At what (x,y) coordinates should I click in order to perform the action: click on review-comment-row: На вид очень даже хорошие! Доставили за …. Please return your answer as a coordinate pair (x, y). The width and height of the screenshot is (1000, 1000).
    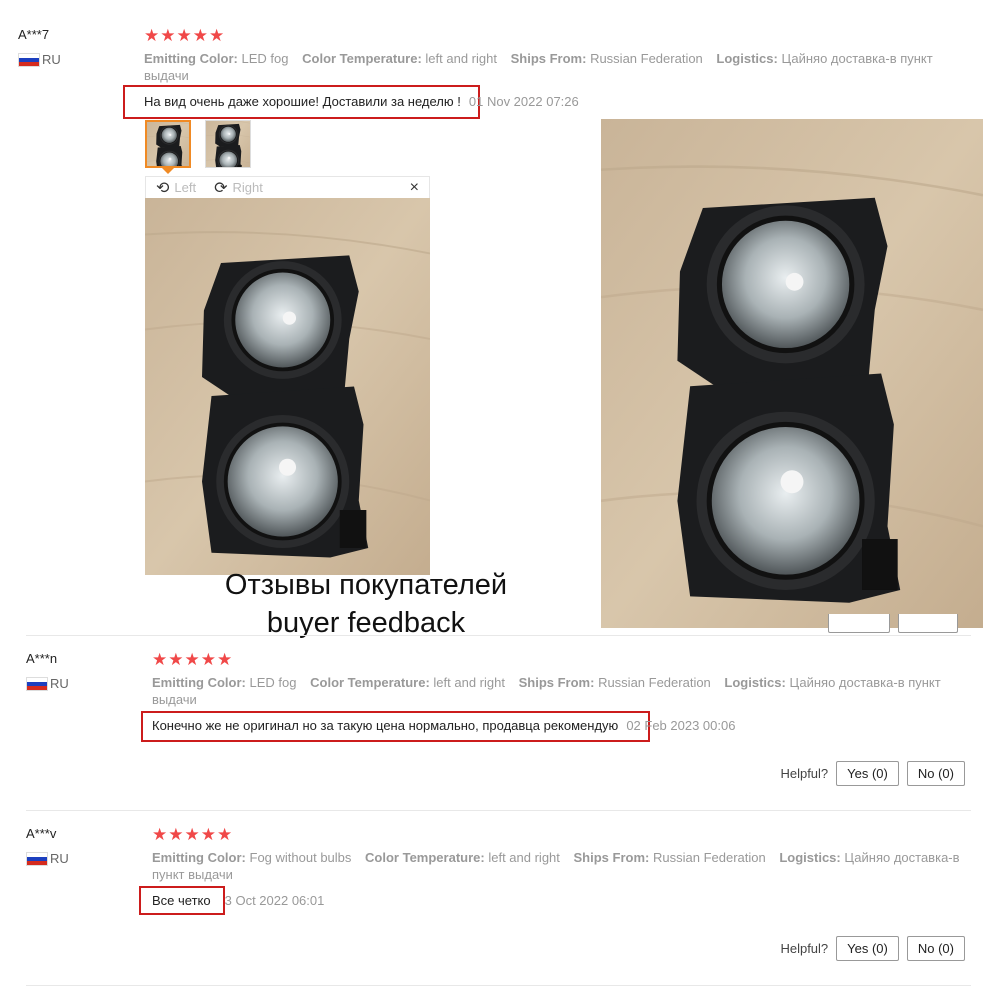
    Looking at the image, I should click on (361, 101).